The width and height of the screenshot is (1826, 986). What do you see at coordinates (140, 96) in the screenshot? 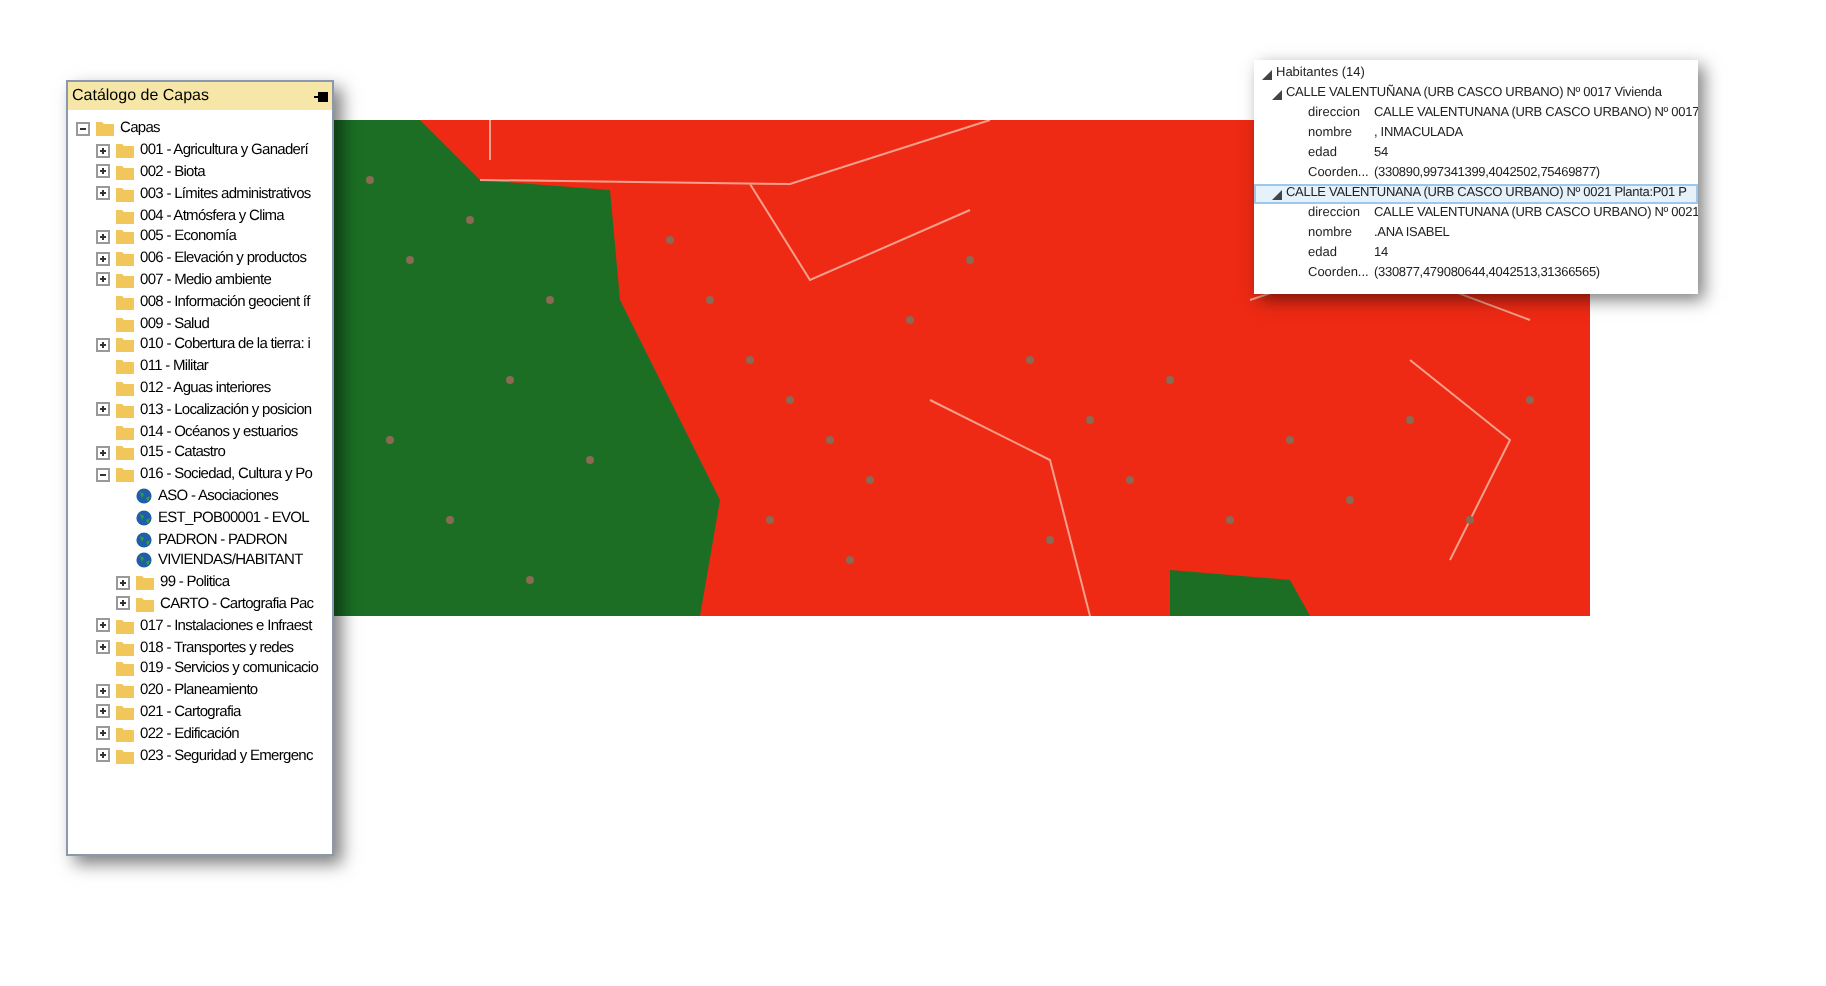
I see `panel-title: Catálogo de Capas` at bounding box center [140, 96].